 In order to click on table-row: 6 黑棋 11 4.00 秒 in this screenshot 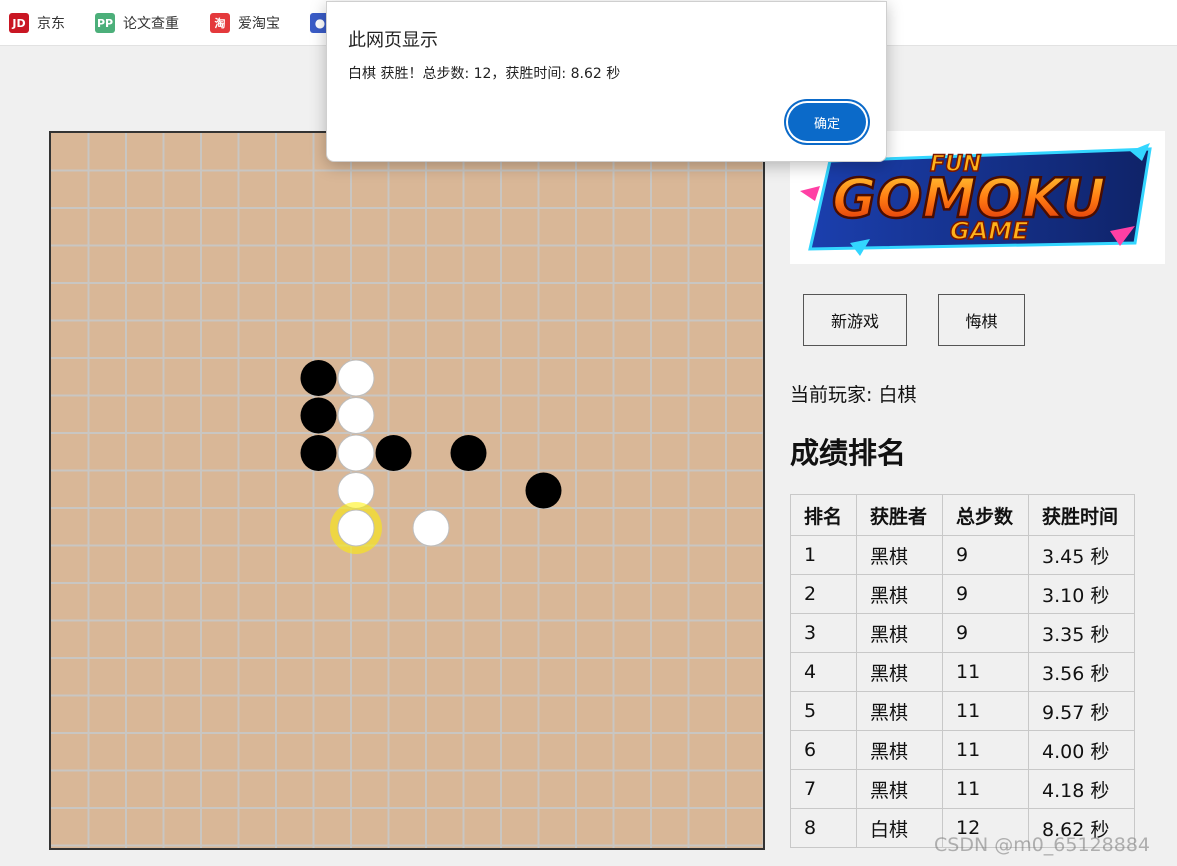, I will do `click(962, 750)`.